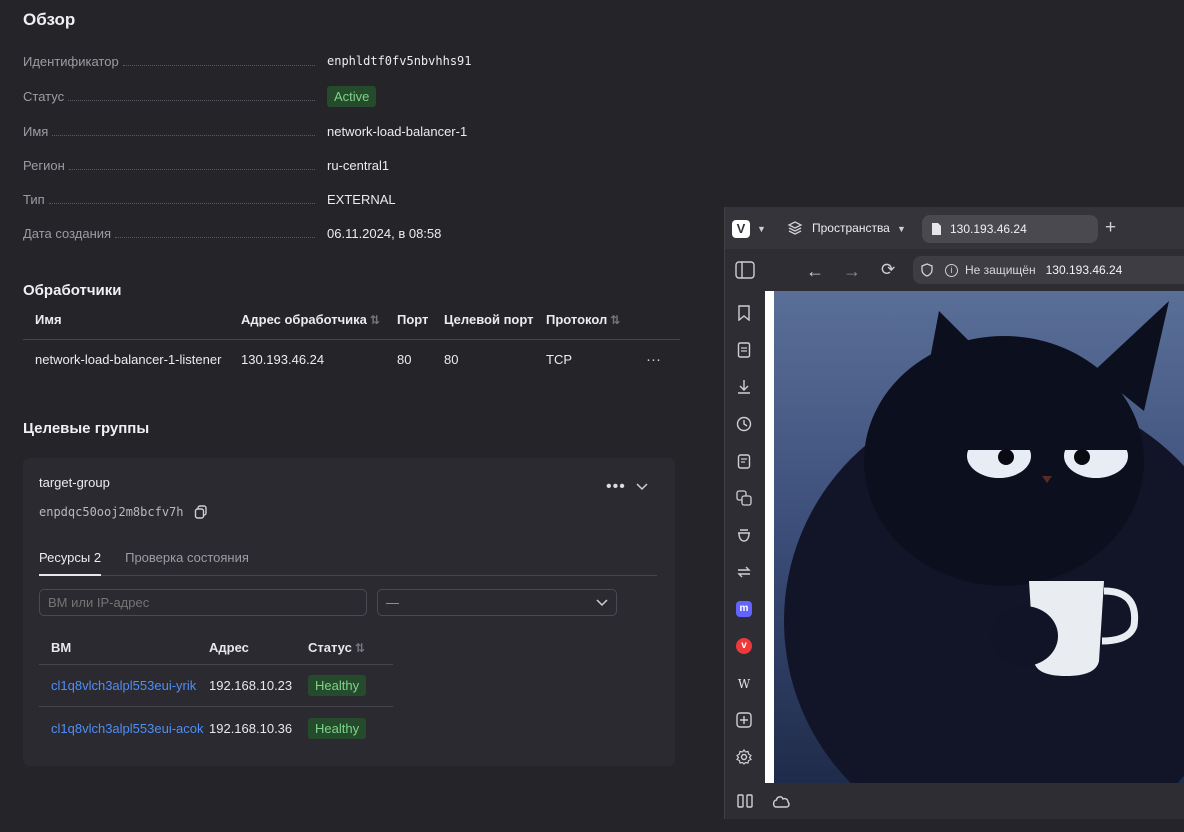 The height and width of the screenshot is (832, 1184). Describe the element at coordinates (384, 233) in the screenshot. I see `overview-value: 06.11.2024, в 08:58` at that location.